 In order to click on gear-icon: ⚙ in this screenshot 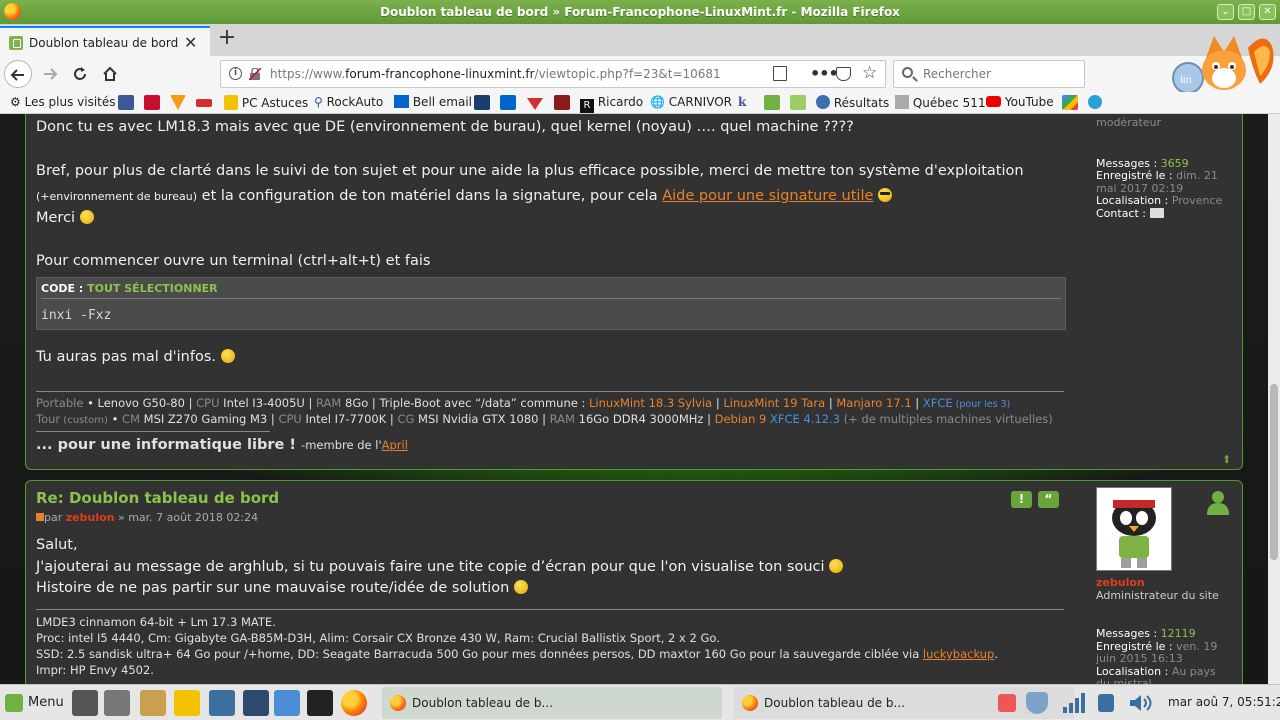, I will do `click(15, 102)`.